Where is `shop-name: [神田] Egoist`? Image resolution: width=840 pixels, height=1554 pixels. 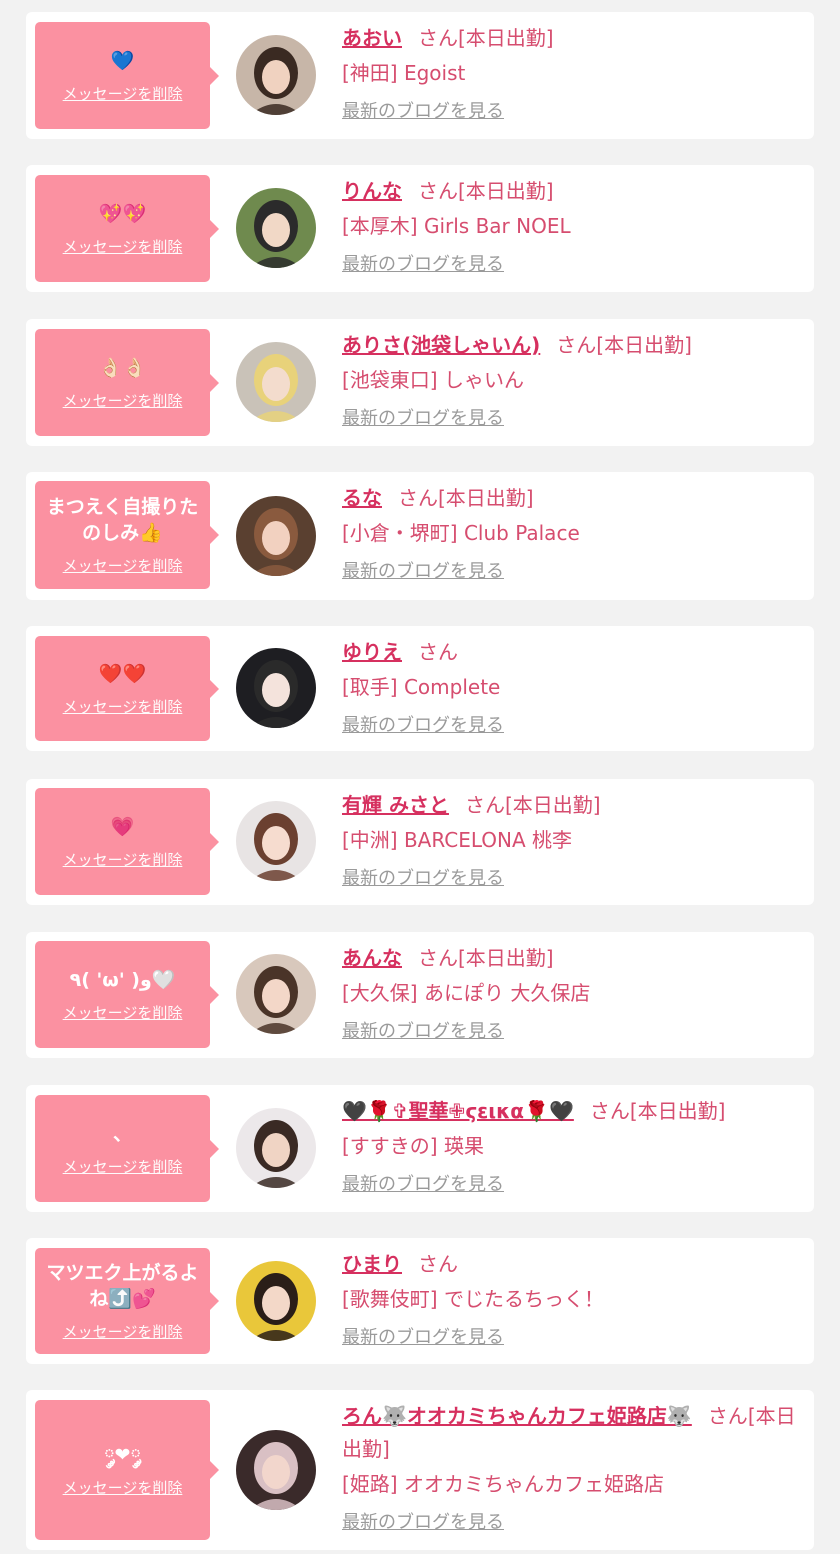 shop-name: [神田] Egoist is located at coordinates (404, 73).